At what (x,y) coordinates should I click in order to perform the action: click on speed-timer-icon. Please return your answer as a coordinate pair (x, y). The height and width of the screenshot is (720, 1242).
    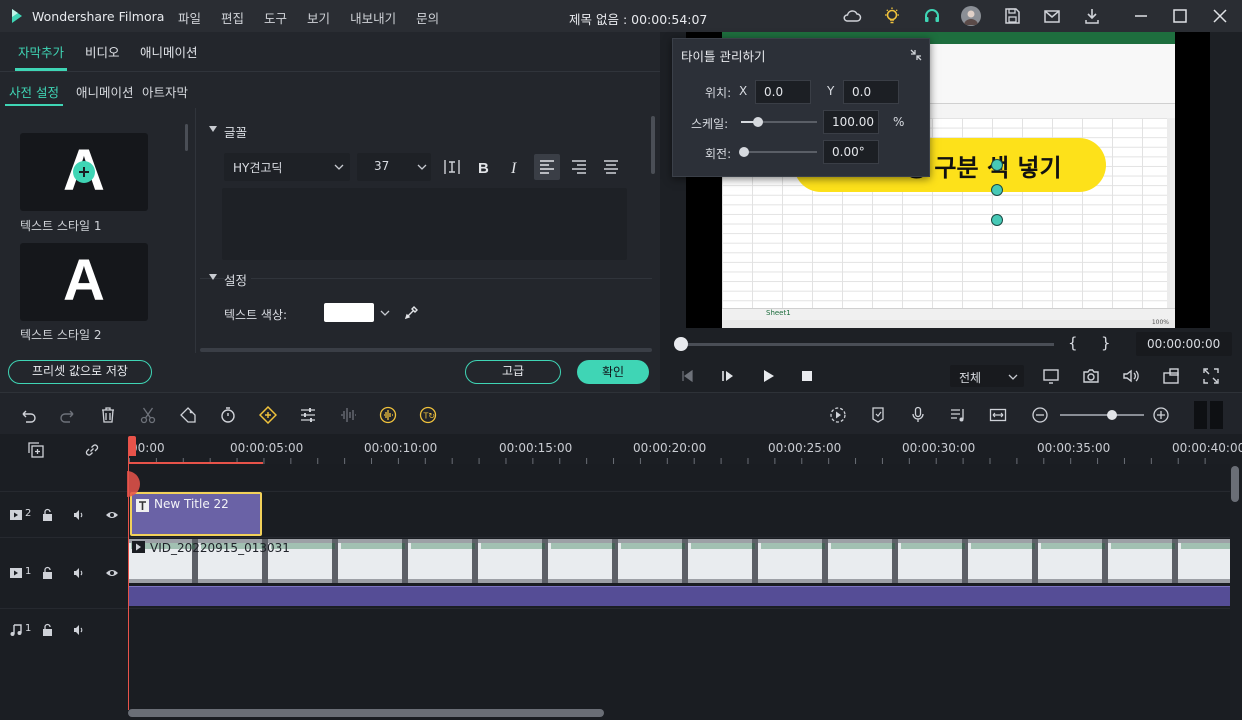
    Looking at the image, I should click on (228, 415).